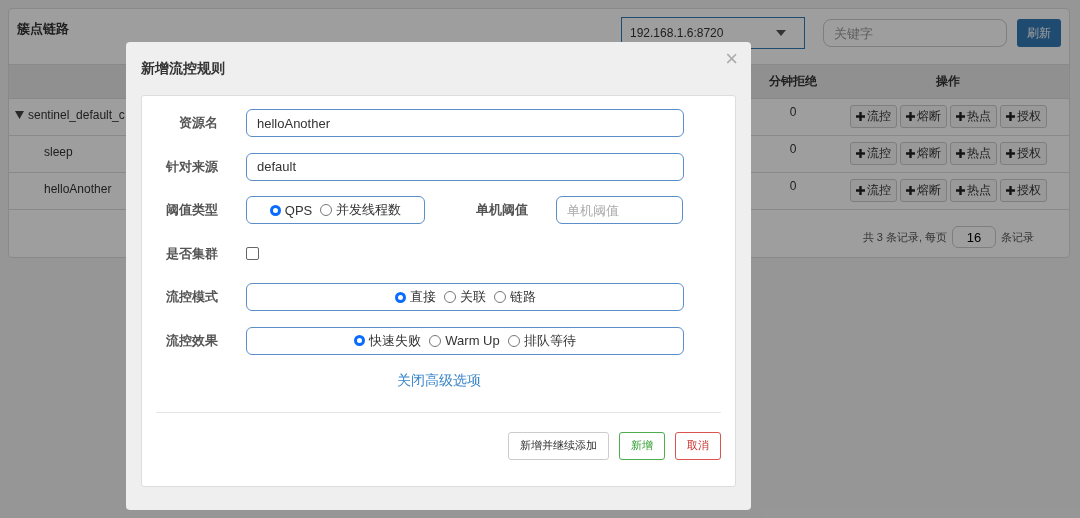  Describe the element at coordinates (558, 445) in the screenshot. I see `dialog-button: 新增并继续添加` at that location.